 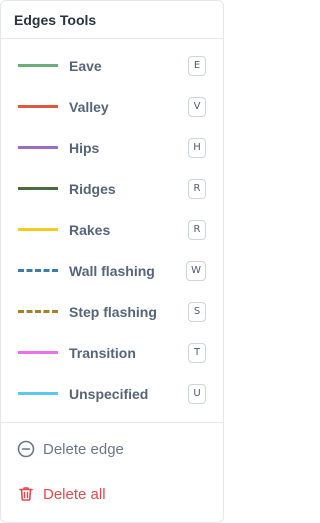 I want to click on tool-label: Step flashing, so click(x=113, y=311).